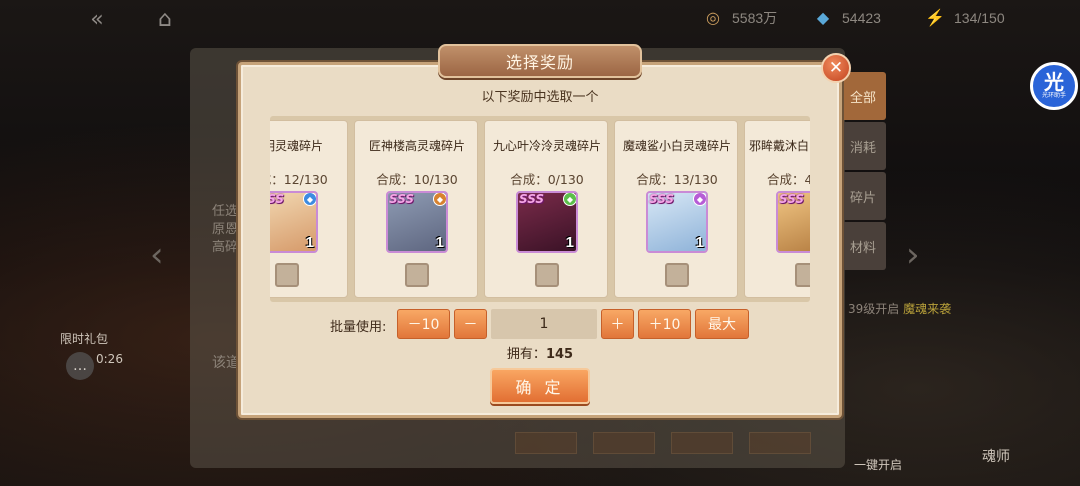 The height and width of the screenshot is (486, 1080). I want to click on back-button: «, so click(97, 19).